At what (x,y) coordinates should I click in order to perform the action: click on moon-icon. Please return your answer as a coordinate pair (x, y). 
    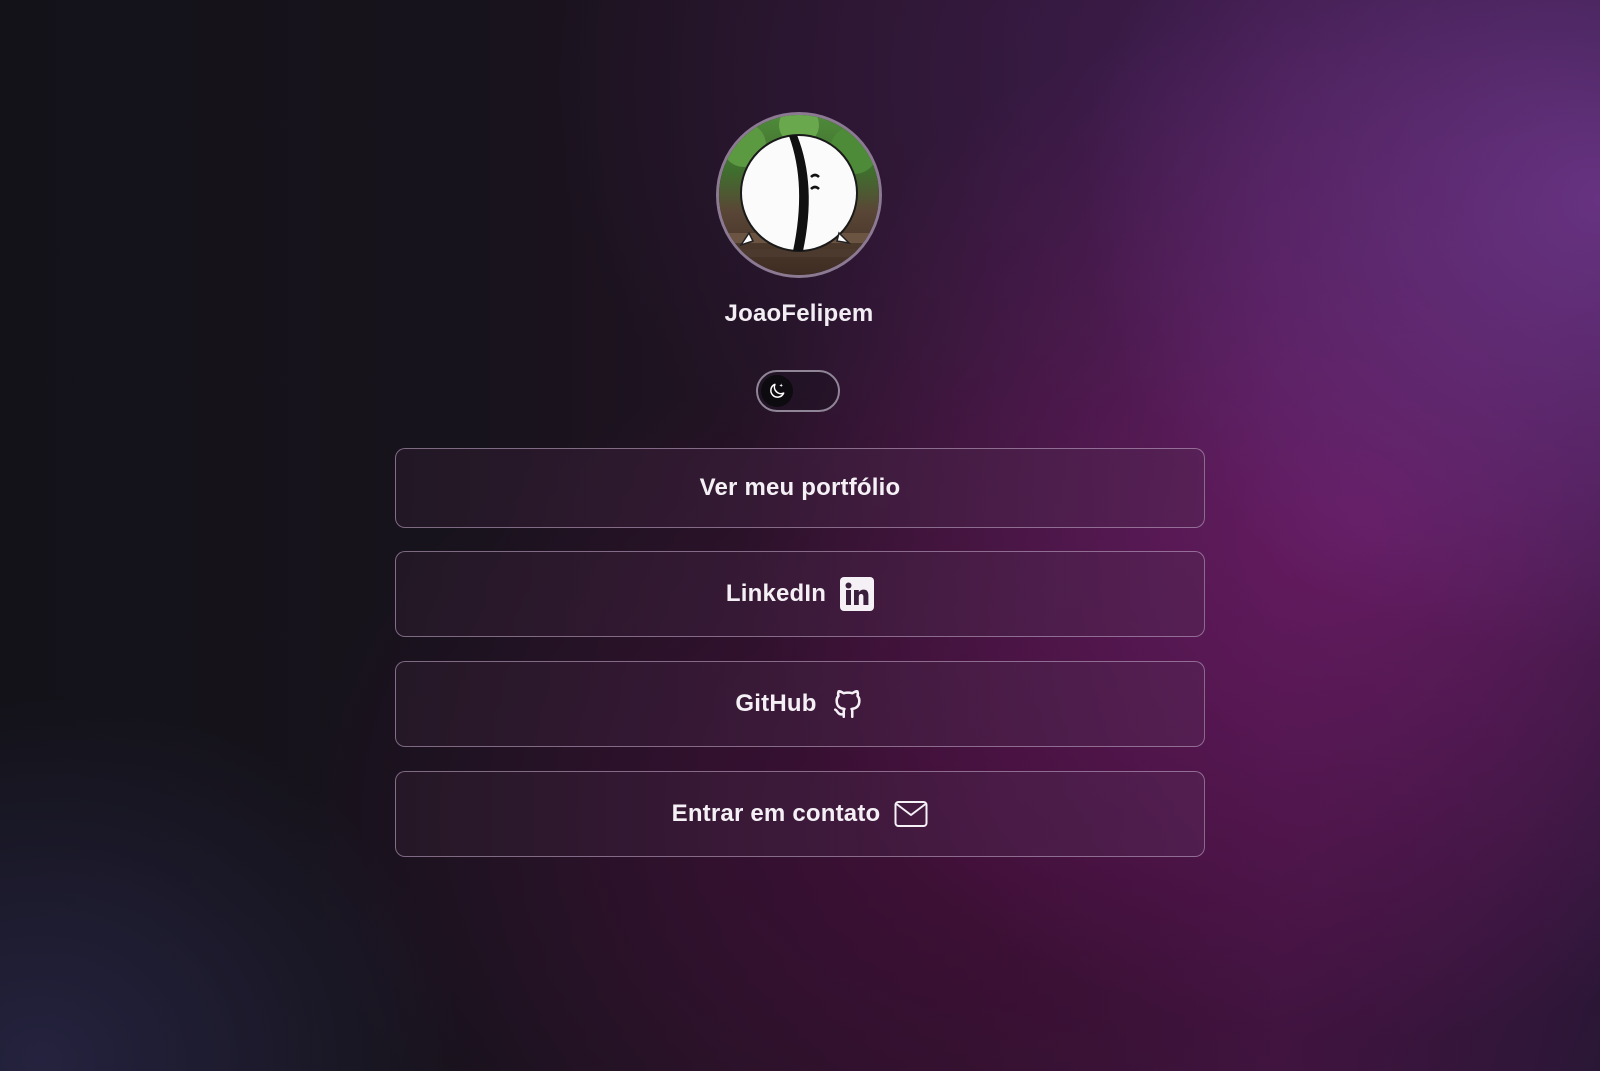
    Looking at the image, I should click on (777, 390).